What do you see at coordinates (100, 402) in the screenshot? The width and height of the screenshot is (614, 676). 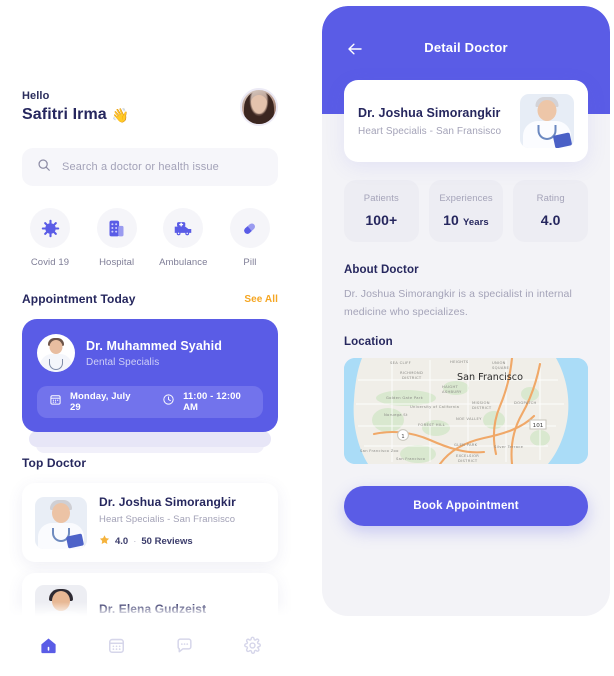 I see `appointment-date: Monday, July 29` at bounding box center [100, 402].